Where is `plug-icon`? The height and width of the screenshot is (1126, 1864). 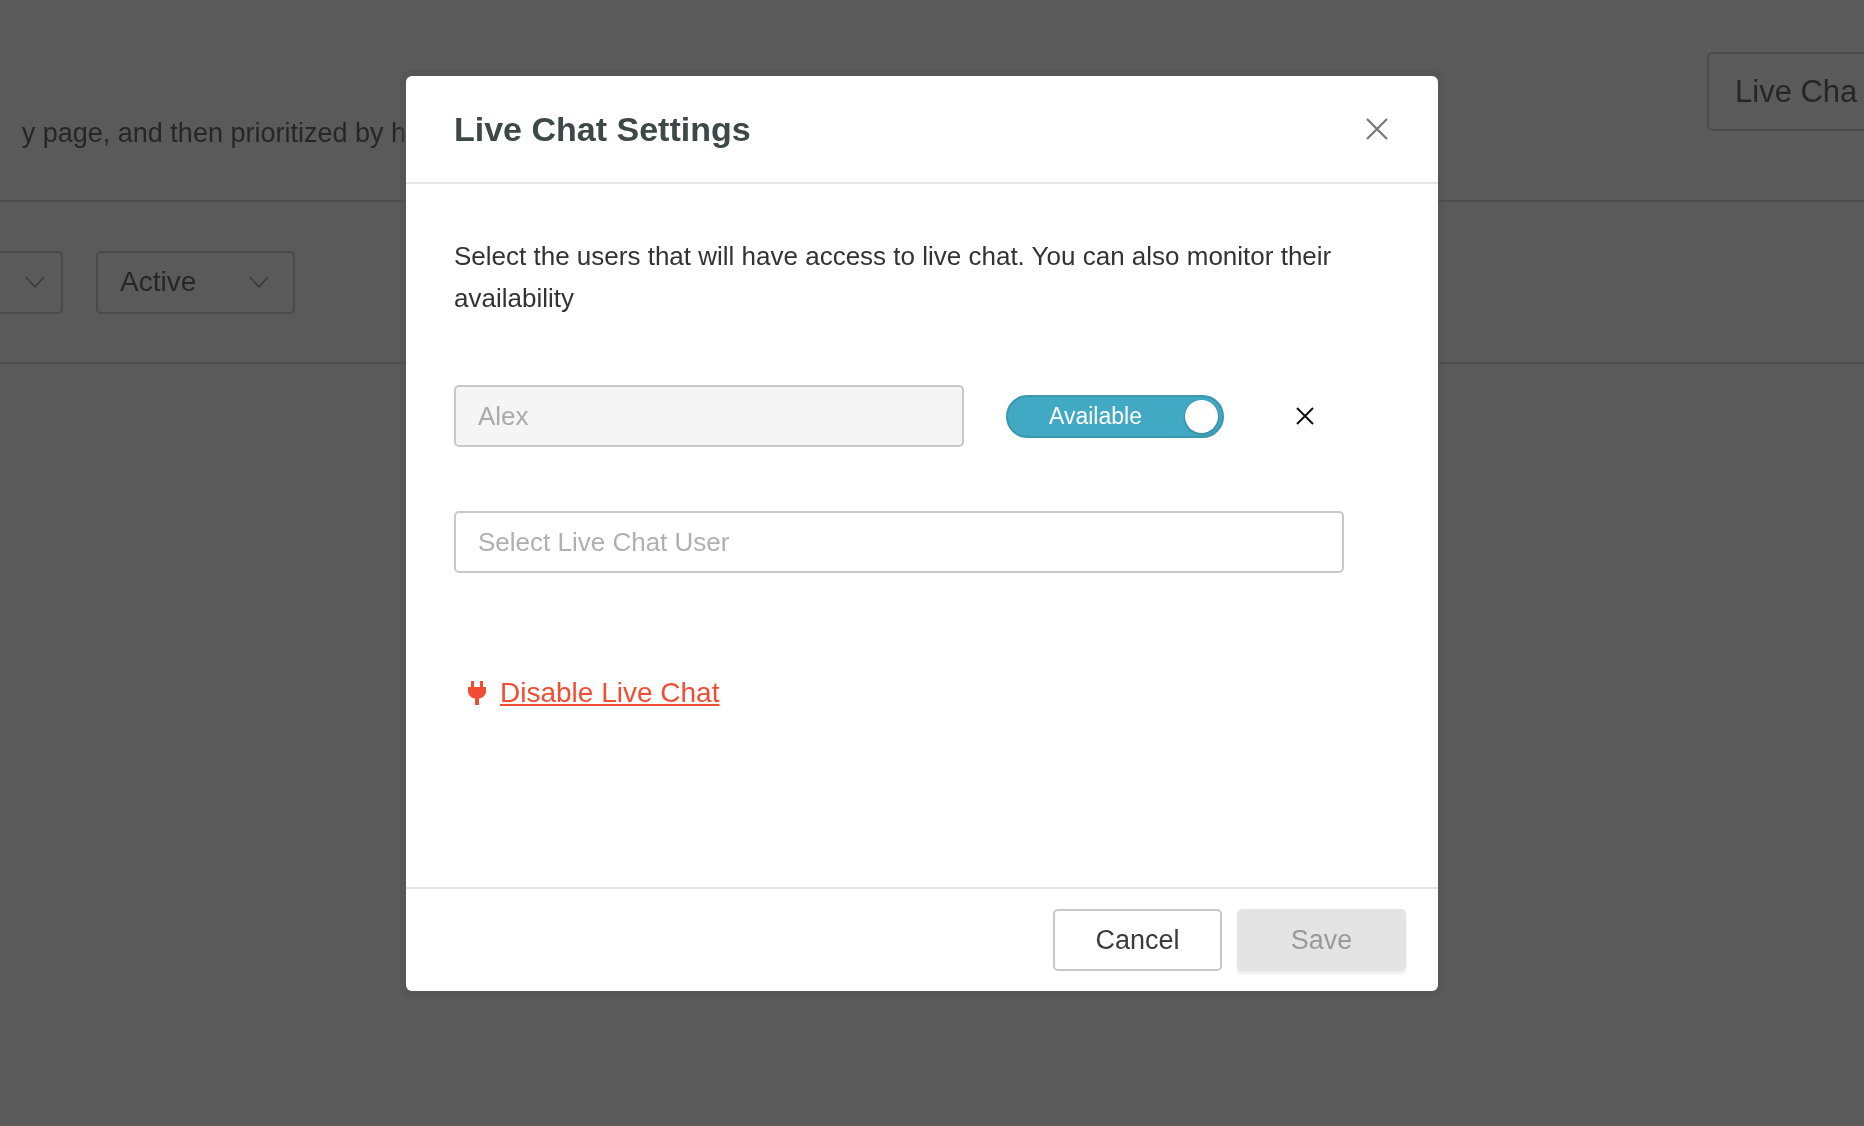
plug-icon is located at coordinates (477, 693).